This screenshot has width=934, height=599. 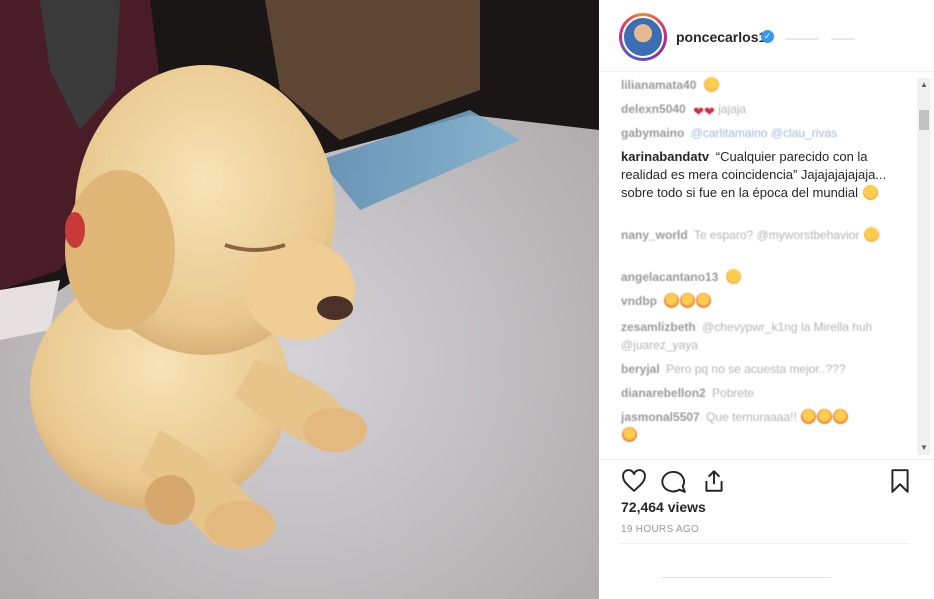 What do you see at coordinates (732, 109) in the screenshot?
I see `comment-text: jajaja` at bounding box center [732, 109].